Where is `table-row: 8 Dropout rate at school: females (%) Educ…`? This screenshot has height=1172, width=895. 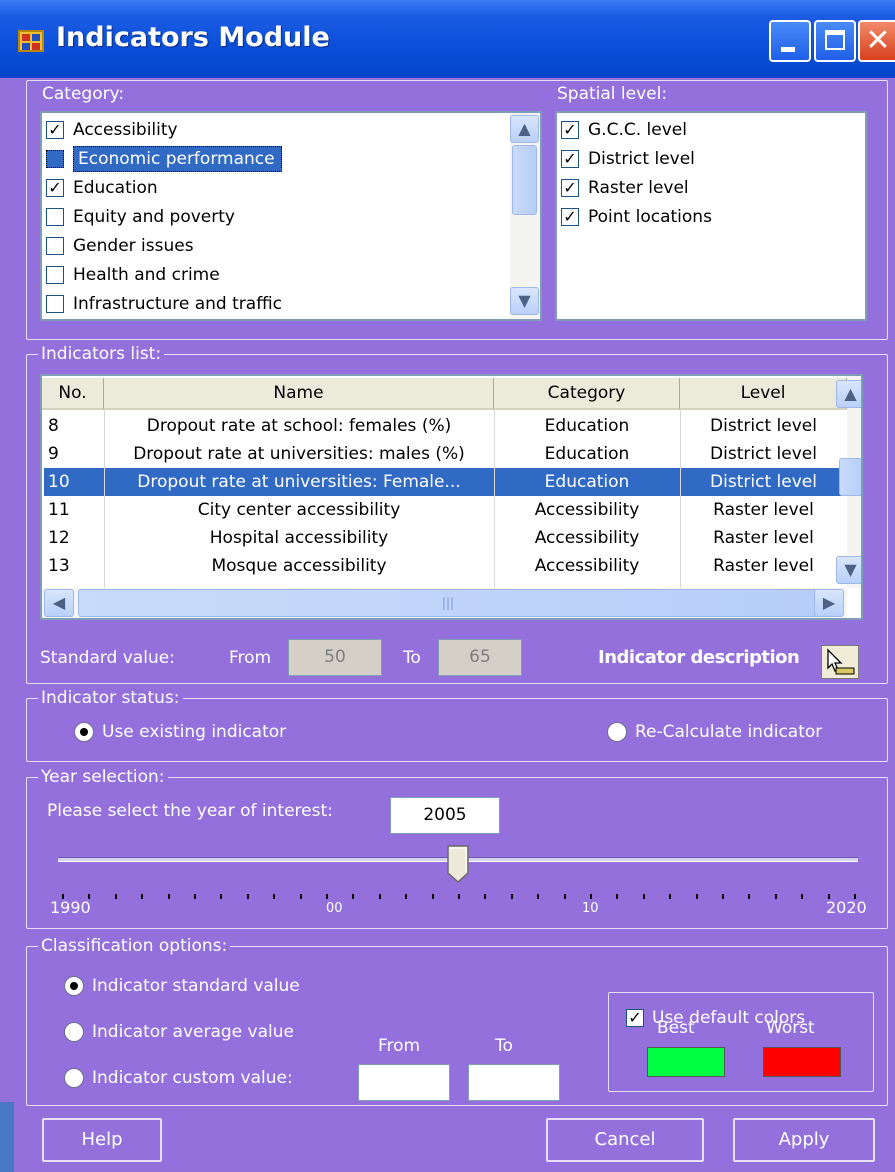
table-row: 8 Dropout rate at school: females (%) Educ… is located at coordinates (446, 426).